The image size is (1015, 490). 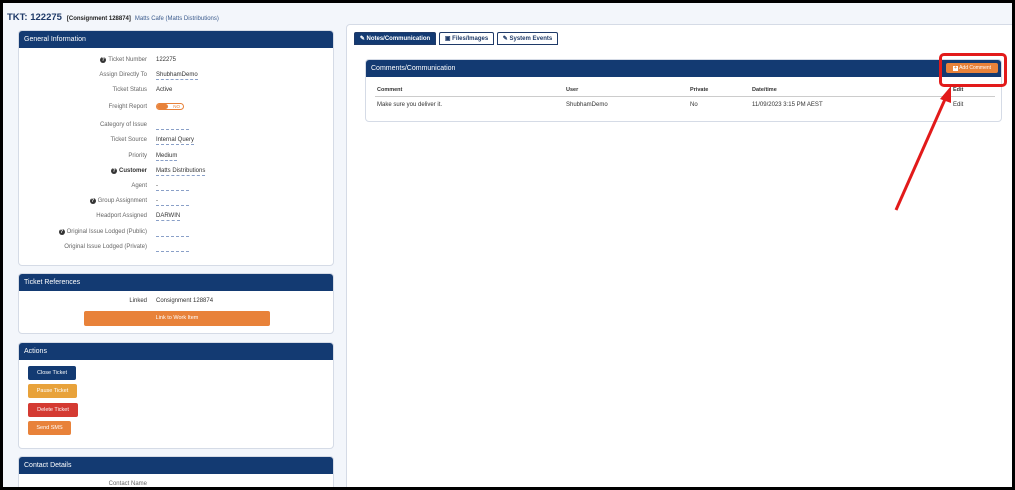 What do you see at coordinates (166, 60) in the screenshot?
I see `field-value: 122275` at bounding box center [166, 60].